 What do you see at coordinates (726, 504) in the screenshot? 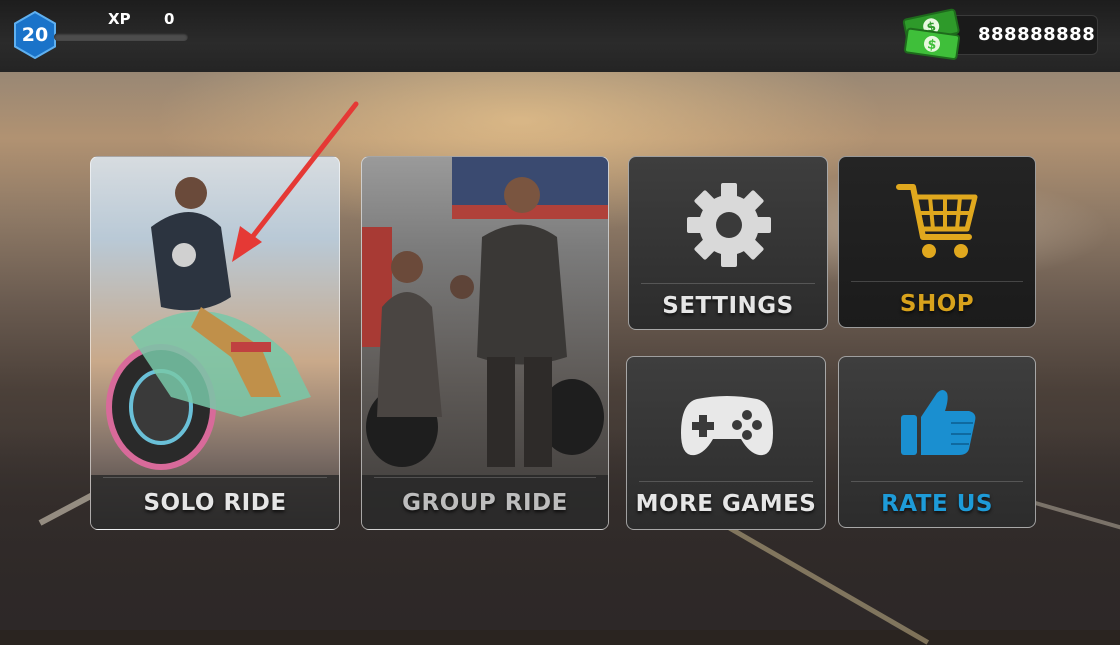
I see `more-games-label: MORE GAMES` at bounding box center [726, 504].